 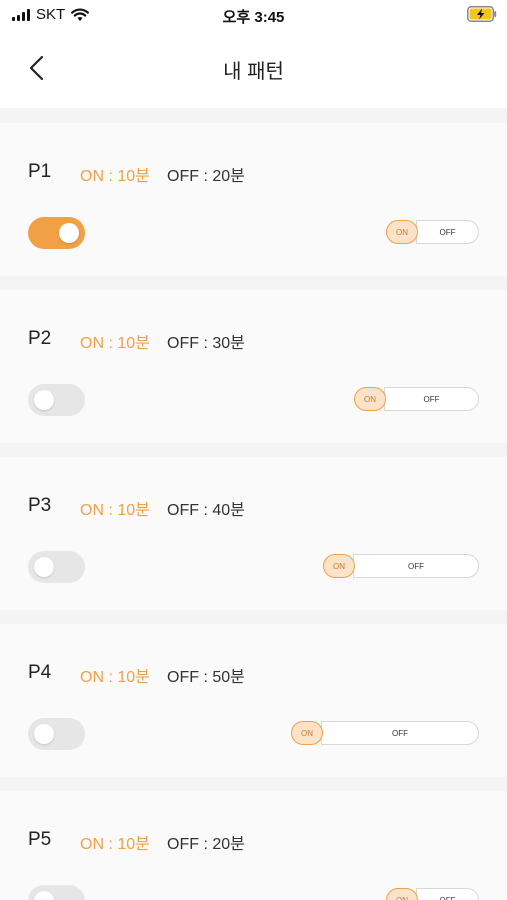 What do you see at coordinates (206, 677) in the screenshot?
I see `pattern-off-duration: OFF : 50분` at bounding box center [206, 677].